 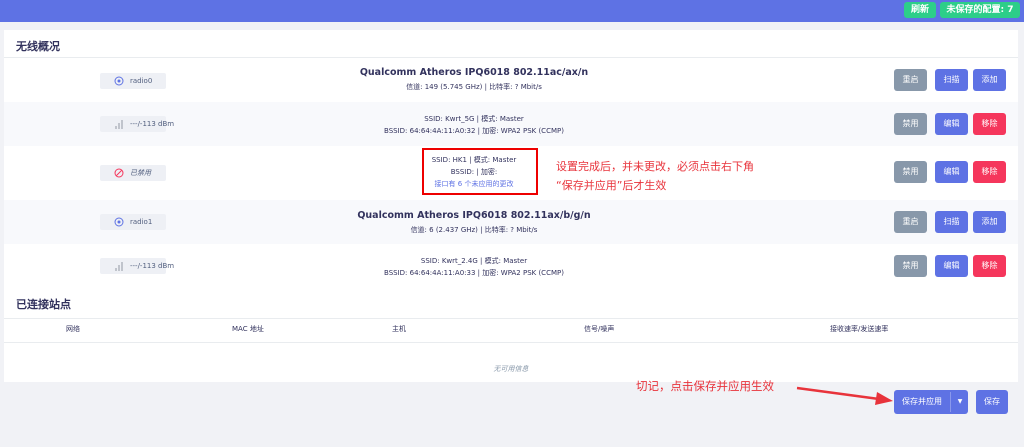 I want to click on column-header-signal: 信号/噪声, so click(x=599, y=329).